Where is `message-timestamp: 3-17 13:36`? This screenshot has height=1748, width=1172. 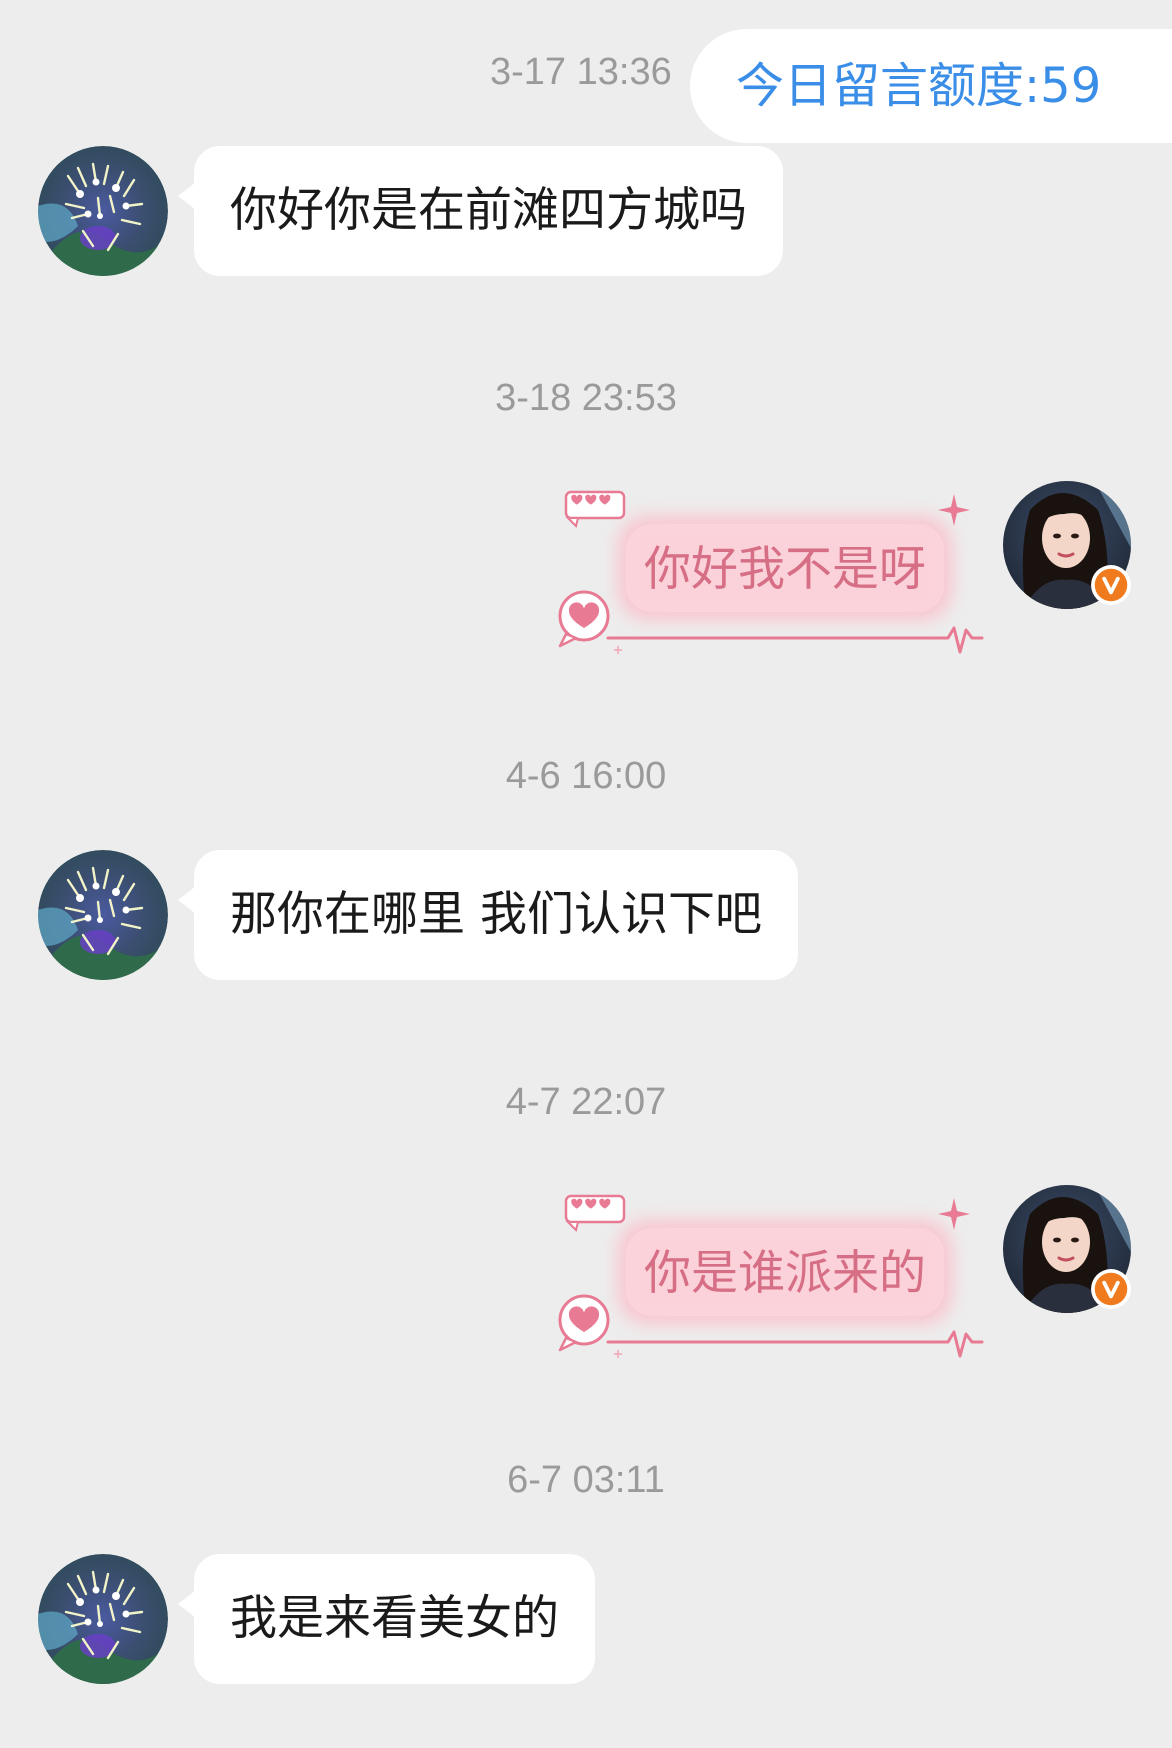 message-timestamp: 3-17 13:36 is located at coordinates (581, 72).